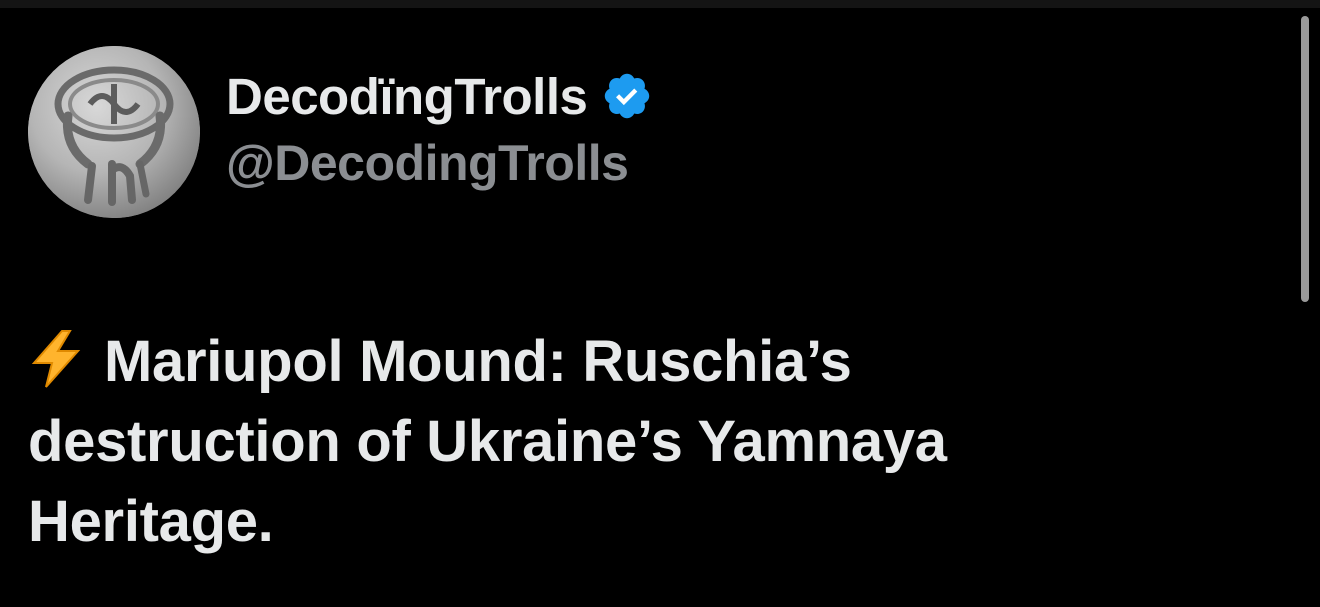 This screenshot has height=607, width=1320. I want to click on verified-badge-icon, so click(627, 96).